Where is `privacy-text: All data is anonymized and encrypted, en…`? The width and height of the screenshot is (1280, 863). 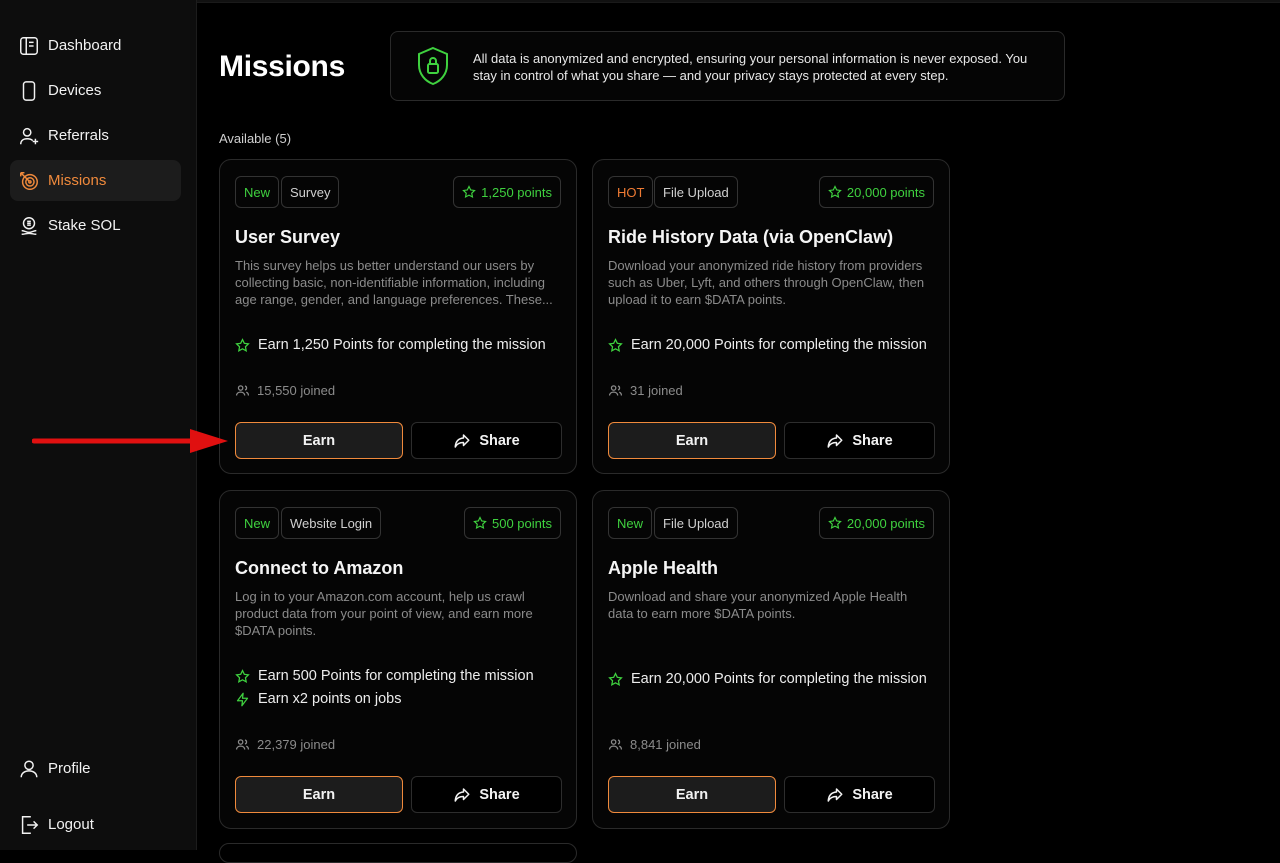
privacy-text: All data is anonymized and encrypted, en… is located at coordinates (750, 67).